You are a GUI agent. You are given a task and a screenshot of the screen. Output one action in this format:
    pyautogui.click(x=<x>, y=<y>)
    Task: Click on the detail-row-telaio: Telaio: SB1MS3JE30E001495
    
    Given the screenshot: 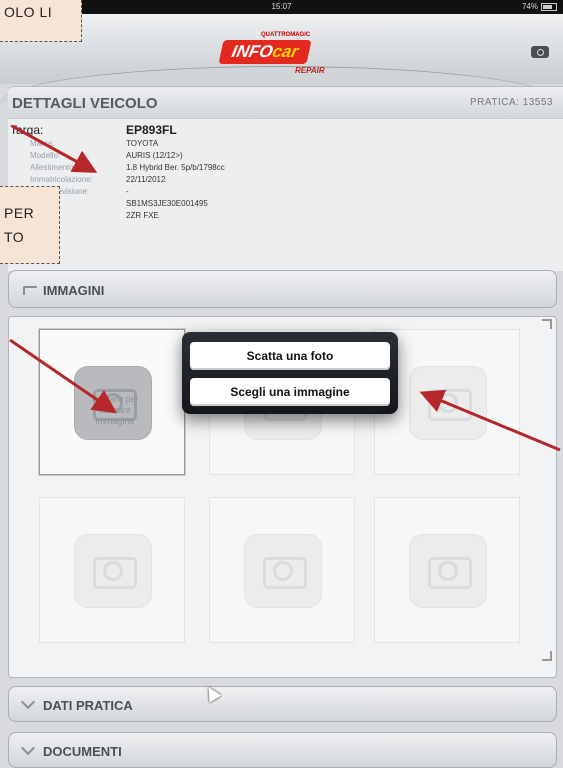 What is the action you would take?
    pyautogui.click(x=285, y=203)
    